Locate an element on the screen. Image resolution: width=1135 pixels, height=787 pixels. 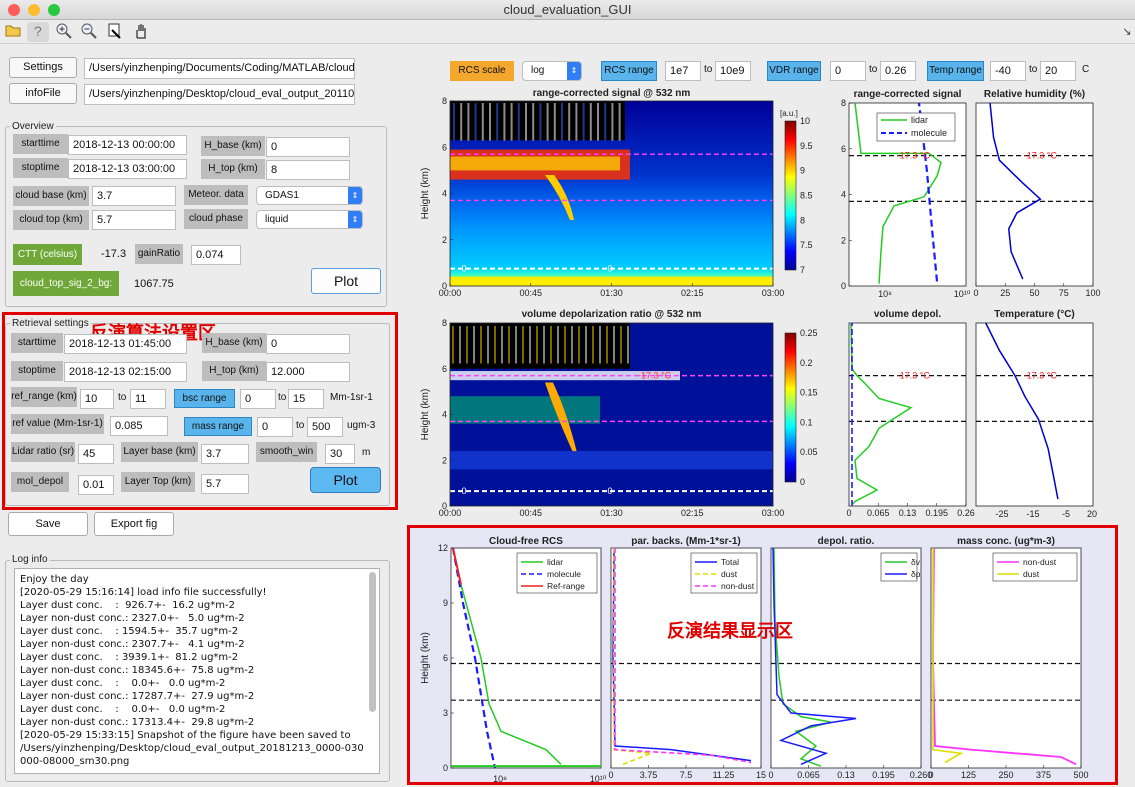
vdr-x-label: 01:30 is located at coordinates (611, 513).